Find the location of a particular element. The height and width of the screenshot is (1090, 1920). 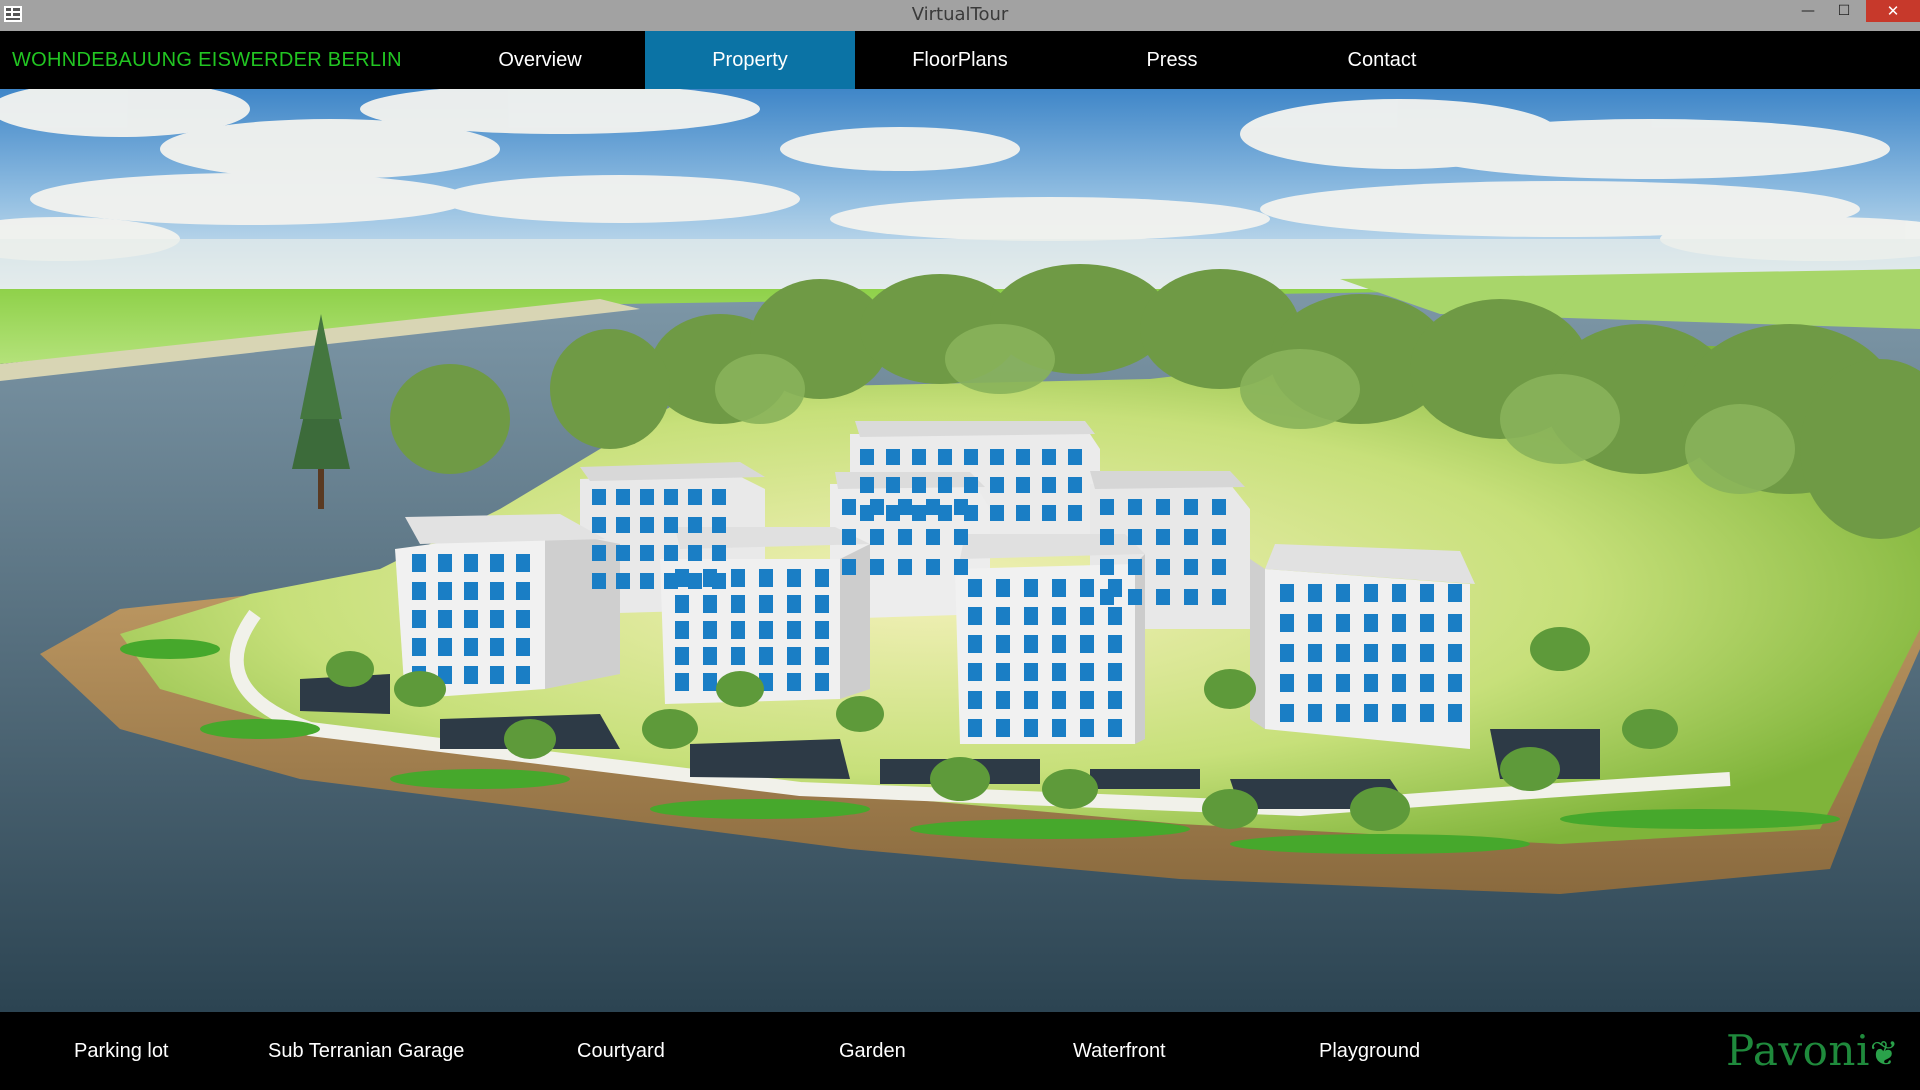

nav-playground: Playground is located at coordinates (1369, 1046).